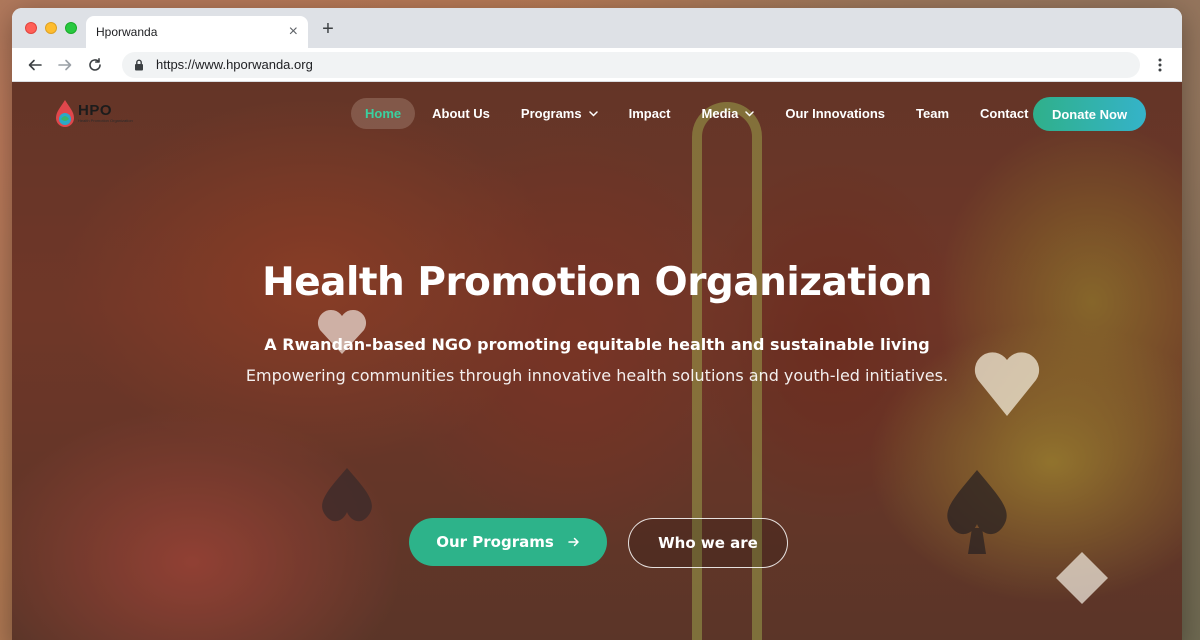  I want to click on browser-menu-button, so click(1160, 65).